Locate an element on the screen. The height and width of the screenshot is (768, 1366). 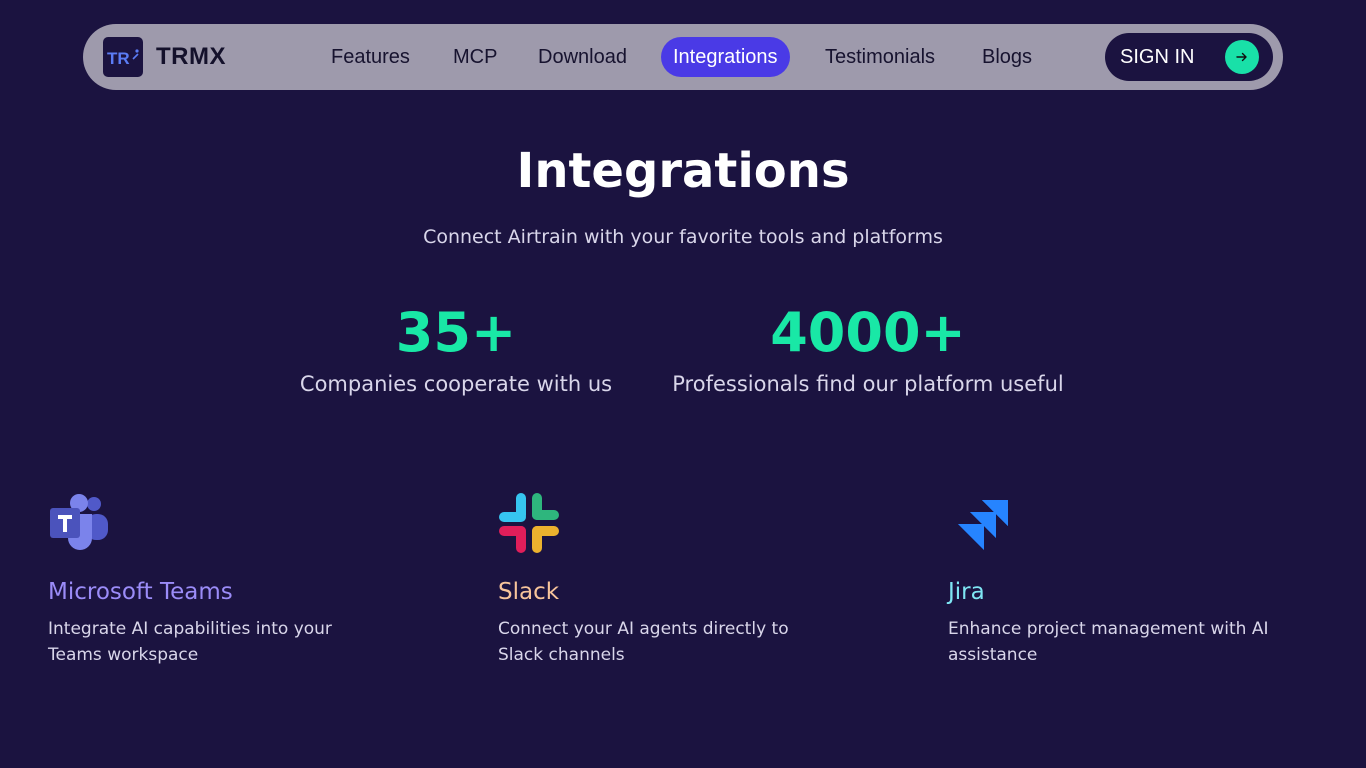
sign-in-button: SIGN IN is located at coordinates (1189, 57).